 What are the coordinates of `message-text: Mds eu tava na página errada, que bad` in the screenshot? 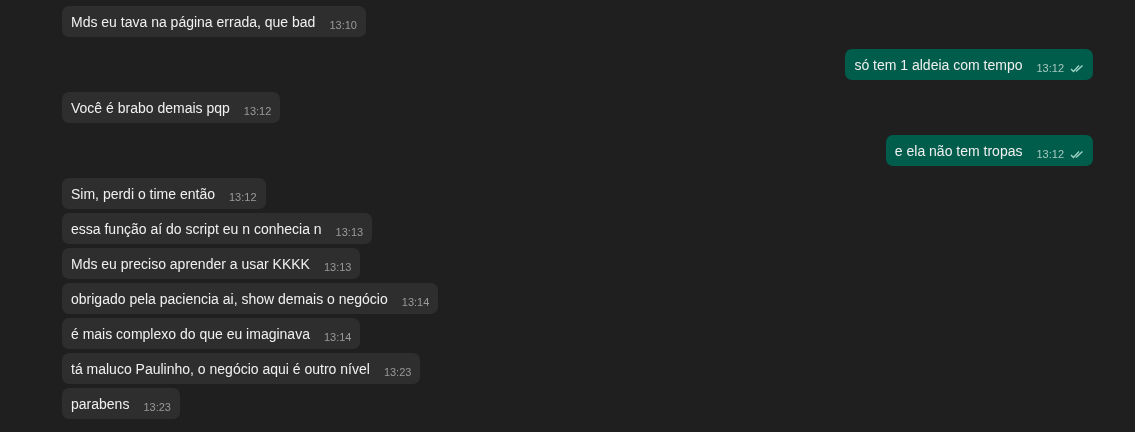 It's located at (193, 22).